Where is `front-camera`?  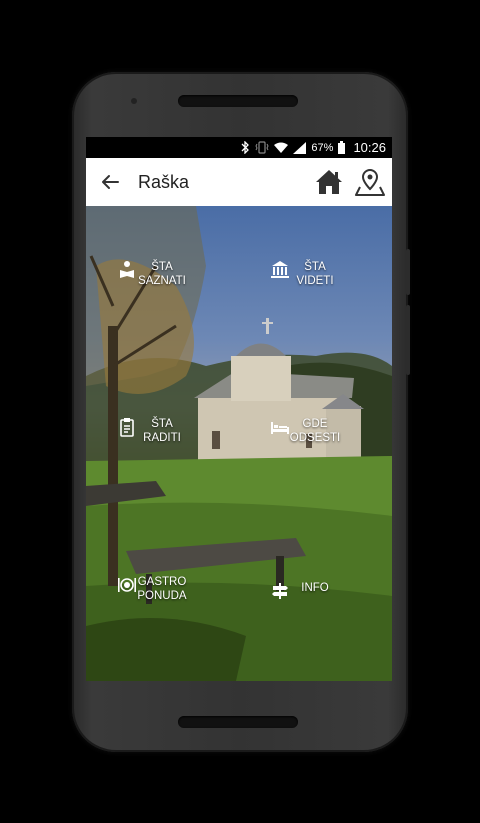 front-camera is located at coordinates (134, 101).